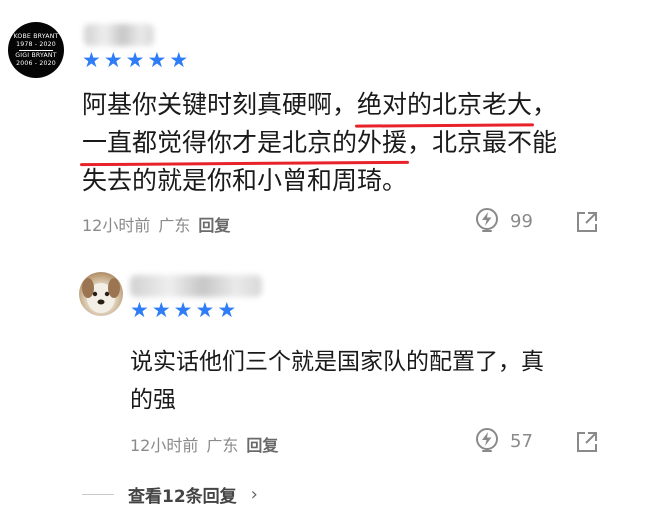  Describe the element at coordinates (182, 497) in the screenshot. I see `view-more-label: 查看12条回复` at that location.